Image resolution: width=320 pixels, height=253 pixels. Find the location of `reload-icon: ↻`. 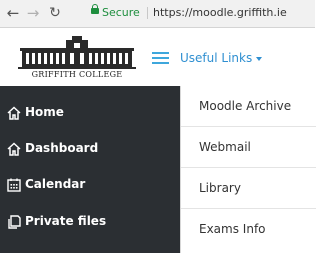

reload-icon: ↻ is located at coordinates (55, 13).